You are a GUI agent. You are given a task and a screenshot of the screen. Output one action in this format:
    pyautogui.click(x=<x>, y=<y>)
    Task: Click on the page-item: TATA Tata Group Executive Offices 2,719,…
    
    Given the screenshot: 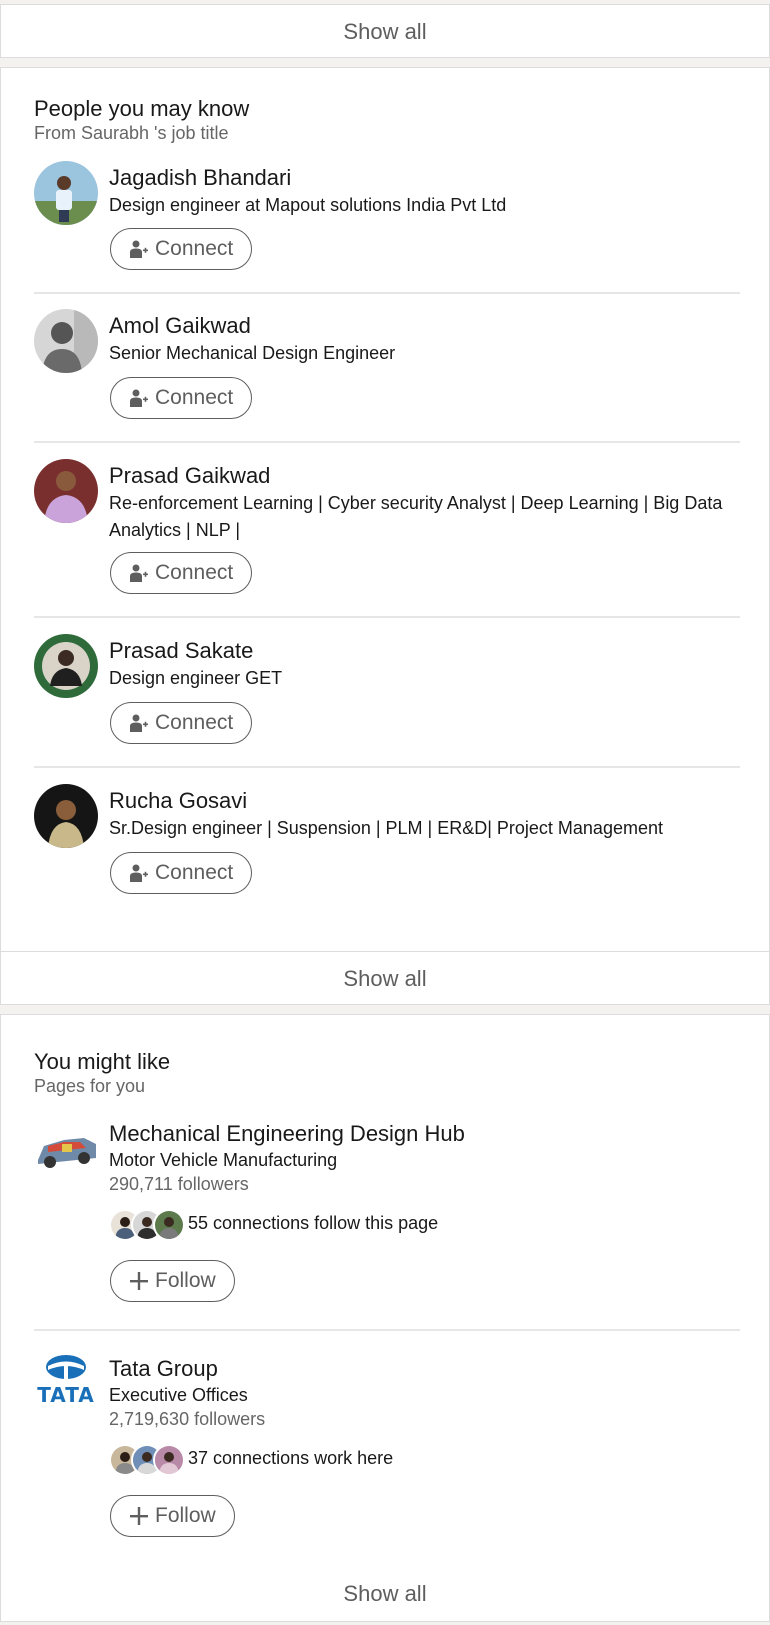 What is the action you would take?
    pyautogui.click(x=387, y=1446)
    